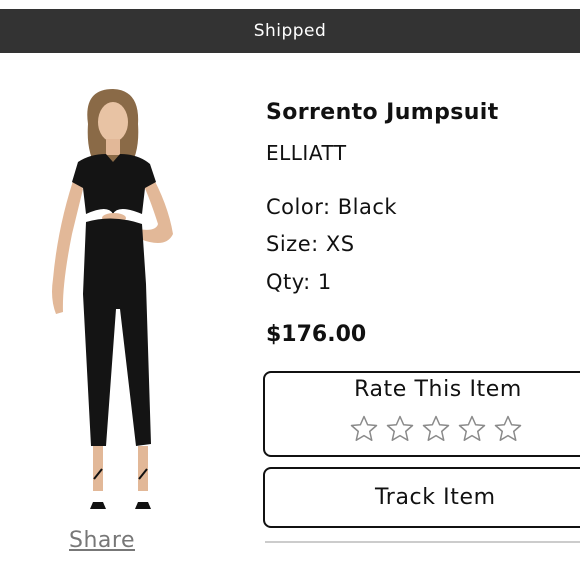 This screenshot has height=580, width=580. I want to click on status-label: Shipped, so click(290, 31).